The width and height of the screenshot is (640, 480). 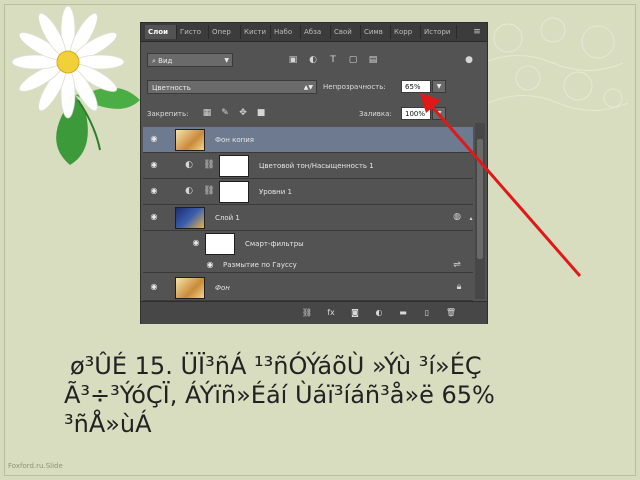 I want to click on new-adjustment-layer-icon: ◐, so click(x=379, y=313).